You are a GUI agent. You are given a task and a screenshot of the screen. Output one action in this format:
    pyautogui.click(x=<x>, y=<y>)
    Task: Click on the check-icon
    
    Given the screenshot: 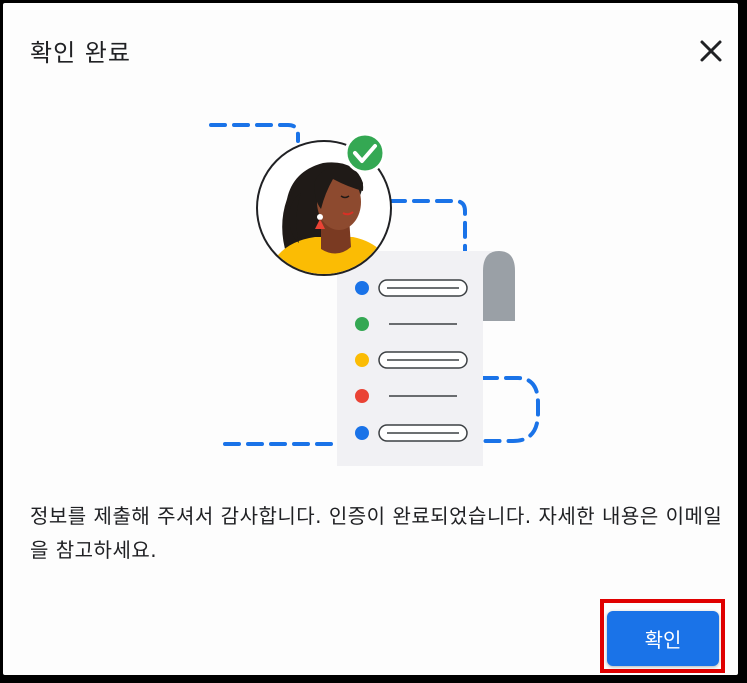 What is the action you would take?
    pyautogui.click(x=365, y=153)
    